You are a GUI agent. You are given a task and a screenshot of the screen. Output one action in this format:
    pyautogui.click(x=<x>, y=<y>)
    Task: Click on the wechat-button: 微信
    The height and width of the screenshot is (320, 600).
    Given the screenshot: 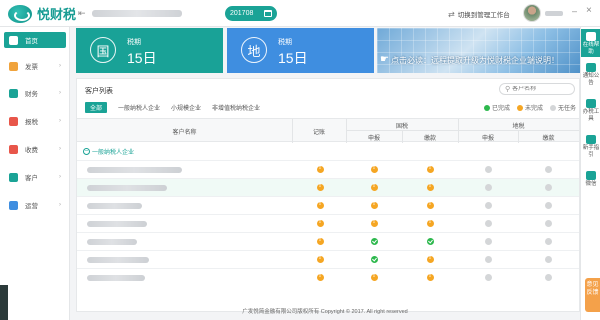 What is the action you would take?
    pyautogui.click(x=590, y=179)
    